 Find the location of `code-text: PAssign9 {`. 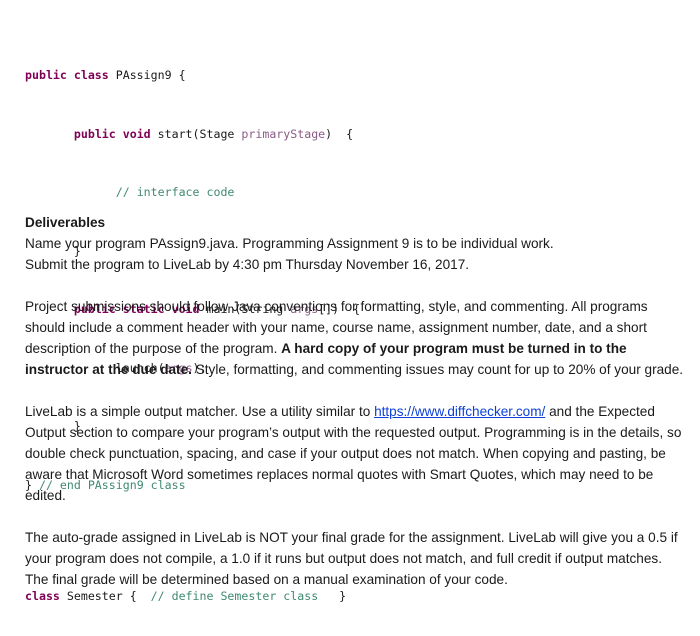

code-text: PAssign9 { is located at coordinates (147, 75).